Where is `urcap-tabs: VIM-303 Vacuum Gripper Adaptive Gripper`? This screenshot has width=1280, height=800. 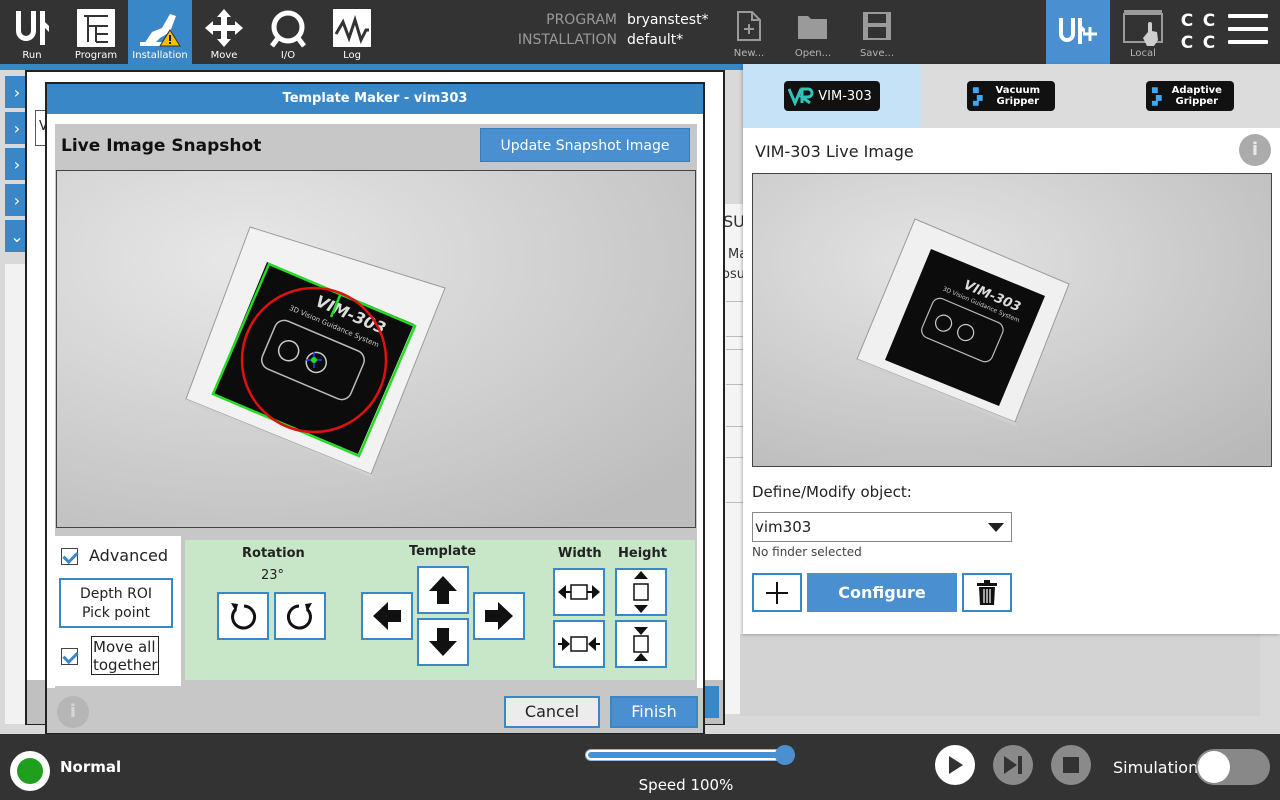 urcap-tabs: VIM-303 Vacuum Gripper Adaptive Gripper is located at coordinates (1011, 96).